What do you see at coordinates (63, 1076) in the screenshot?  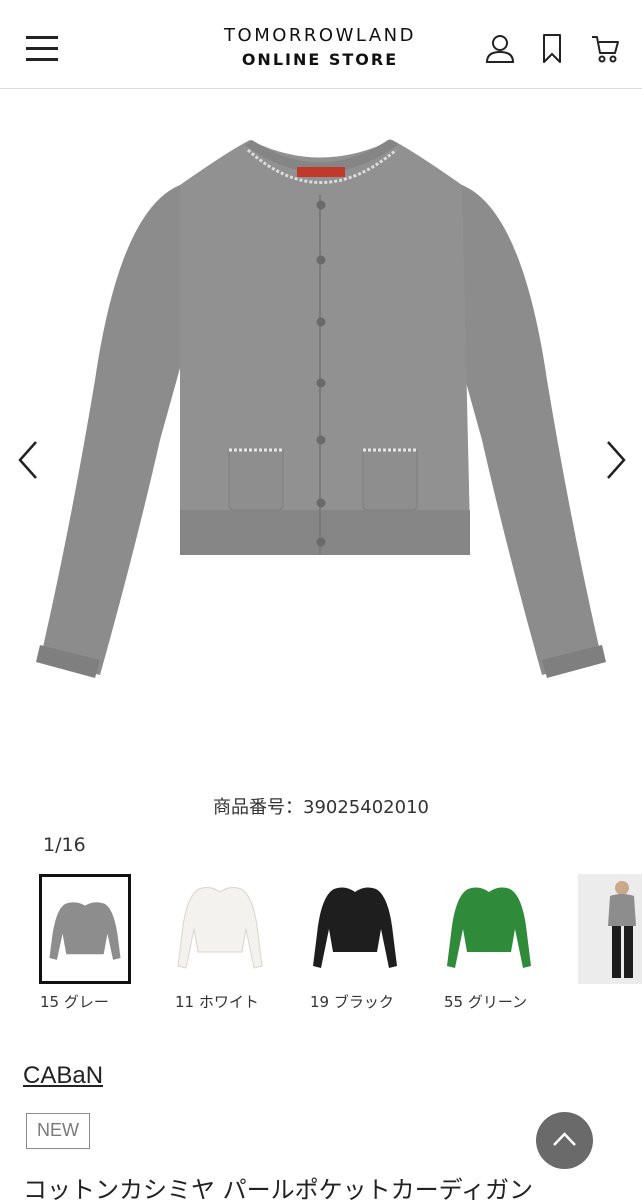 I see `brand-link: CABaN` at bounding box center [63, 1076].